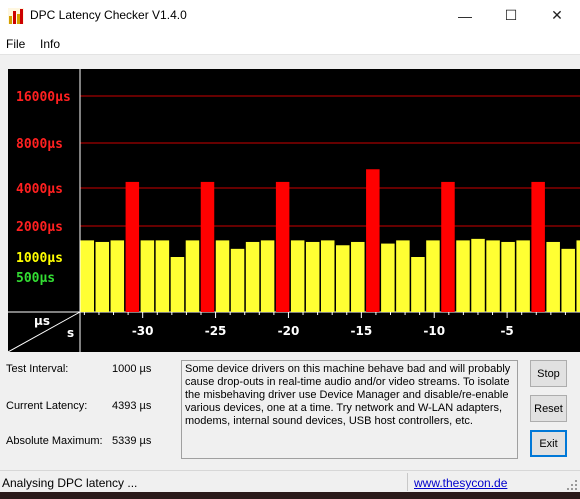  Describe the element at coordinates (290, 15) in the screenshot. I see `title-bar: DPC Latency Checker V1.4.0 — ☐ ✕` at that location.